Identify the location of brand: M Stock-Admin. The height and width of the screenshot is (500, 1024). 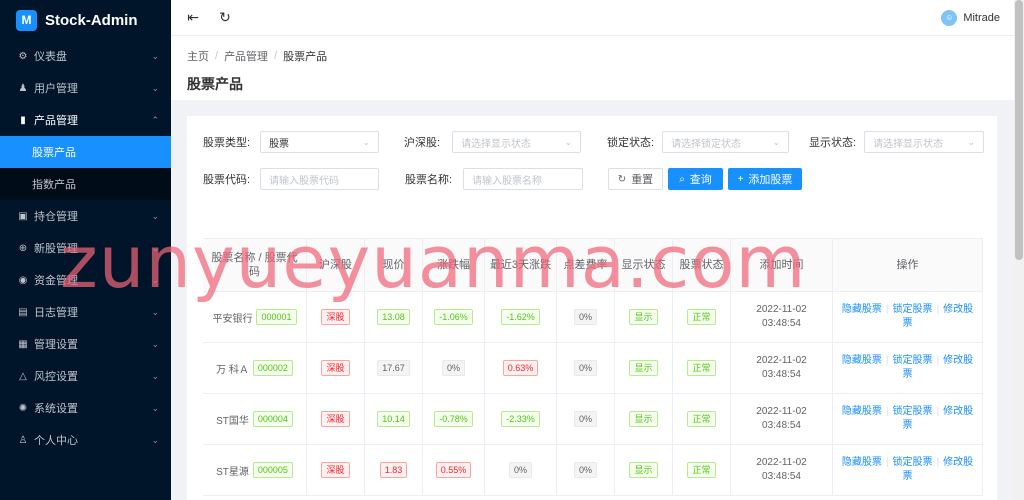
(85, 20).